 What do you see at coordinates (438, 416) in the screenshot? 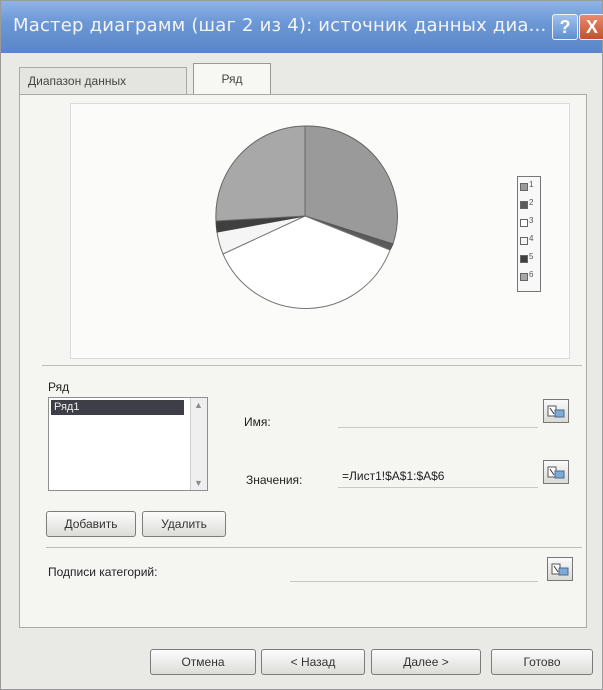
I see `name-field` at bounding box center [438, 416].